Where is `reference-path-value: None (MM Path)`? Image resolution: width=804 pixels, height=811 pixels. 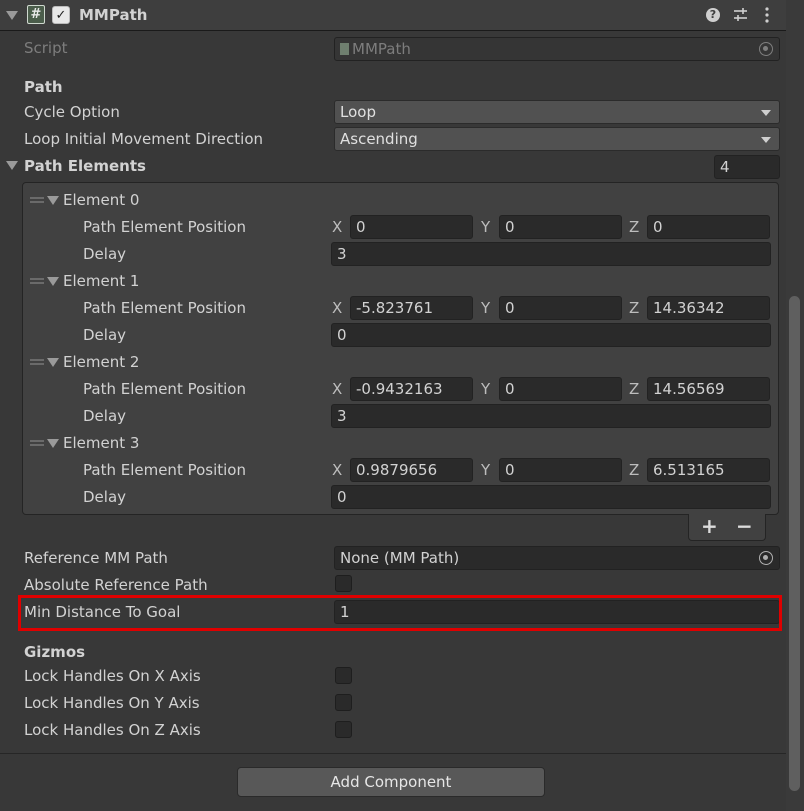
reference-path-value: None (MM Path) is located at coordinates (400, 558).